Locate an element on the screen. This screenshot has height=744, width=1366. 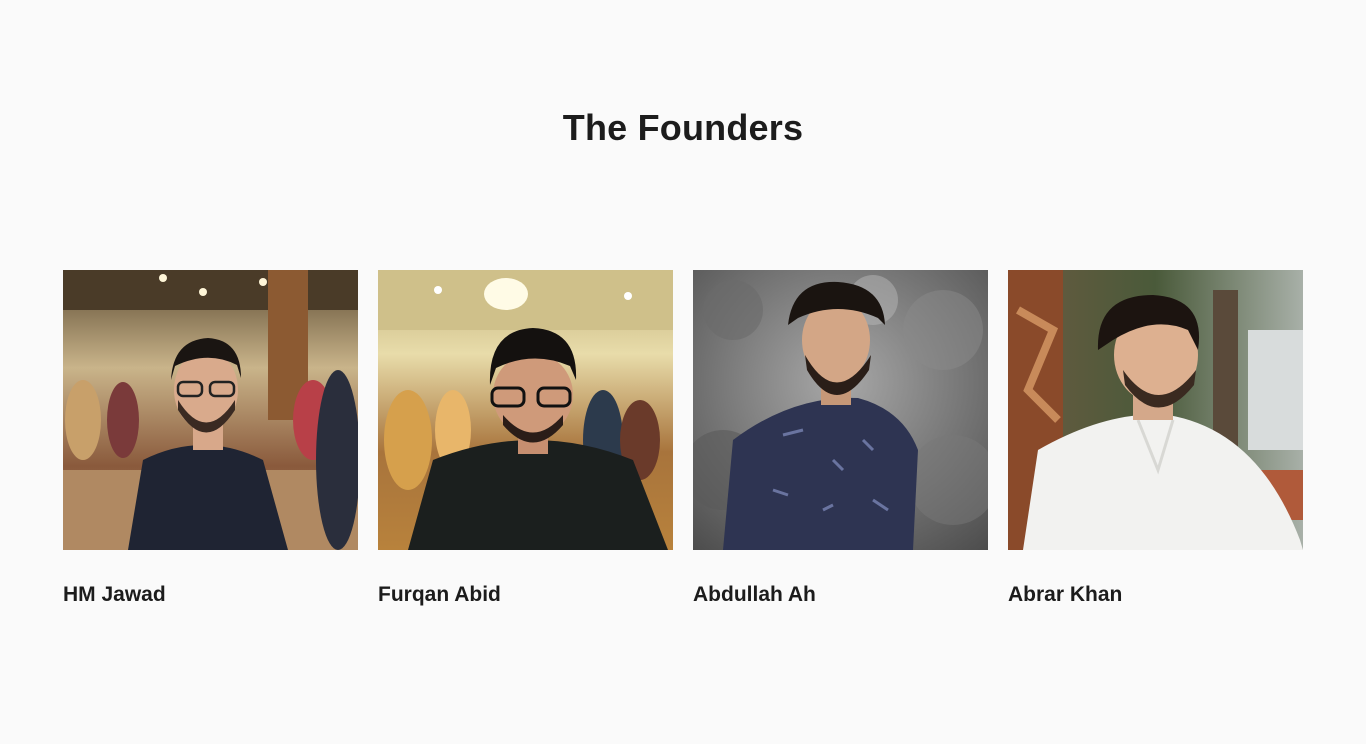
section-title: The Founders is located at coordinates (683, 127).